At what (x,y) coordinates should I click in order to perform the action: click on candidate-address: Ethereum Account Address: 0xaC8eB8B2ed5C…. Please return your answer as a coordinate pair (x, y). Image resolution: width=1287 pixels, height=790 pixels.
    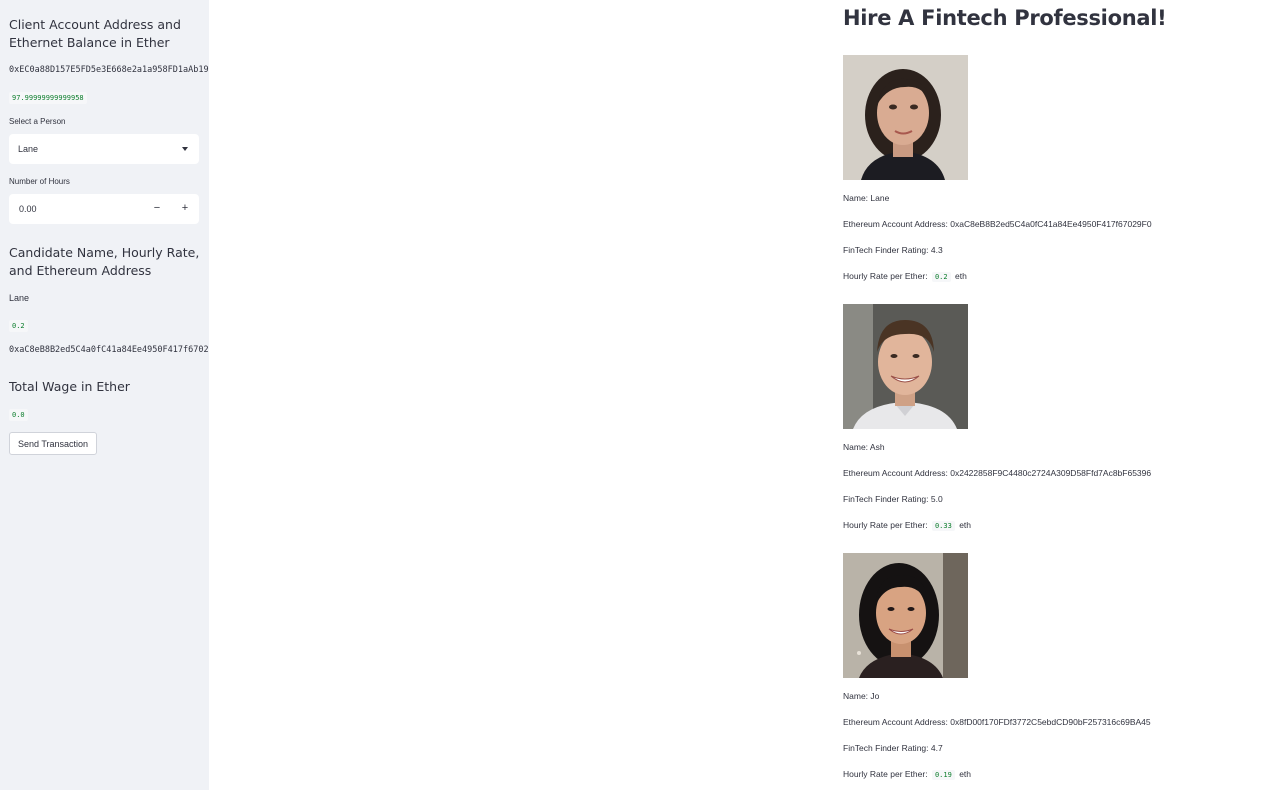
    Looking at the image, I should click on (997, 224).